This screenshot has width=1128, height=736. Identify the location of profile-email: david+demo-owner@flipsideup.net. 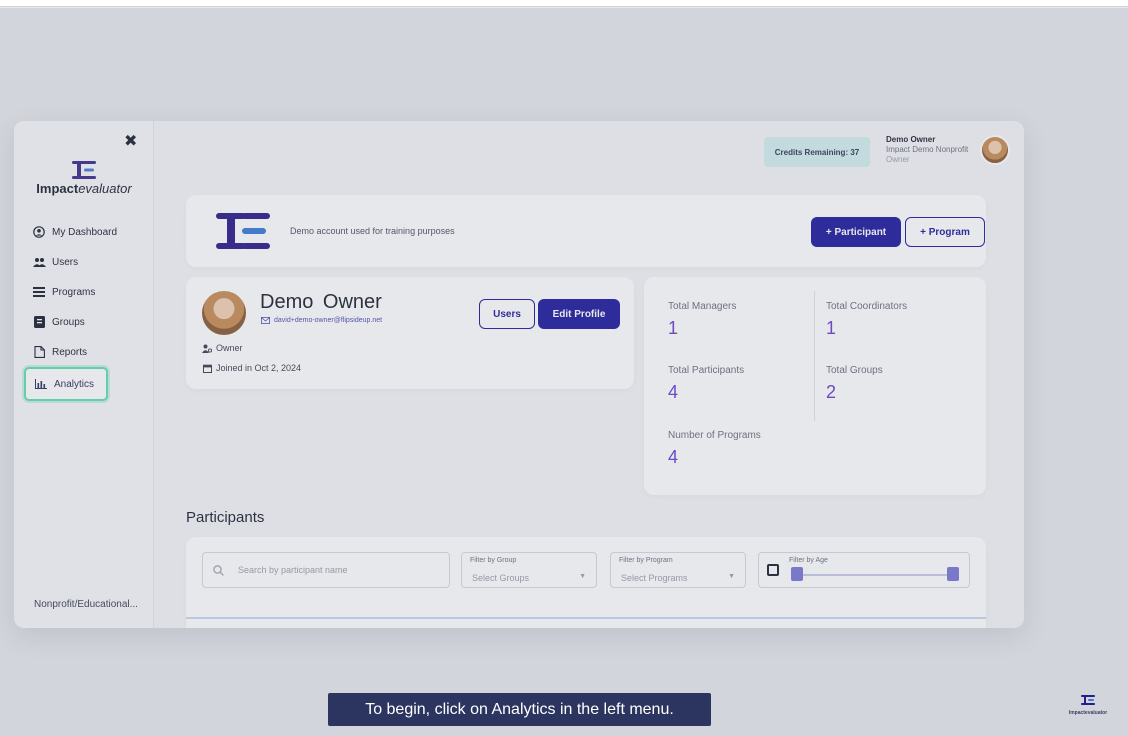
(321, 320).